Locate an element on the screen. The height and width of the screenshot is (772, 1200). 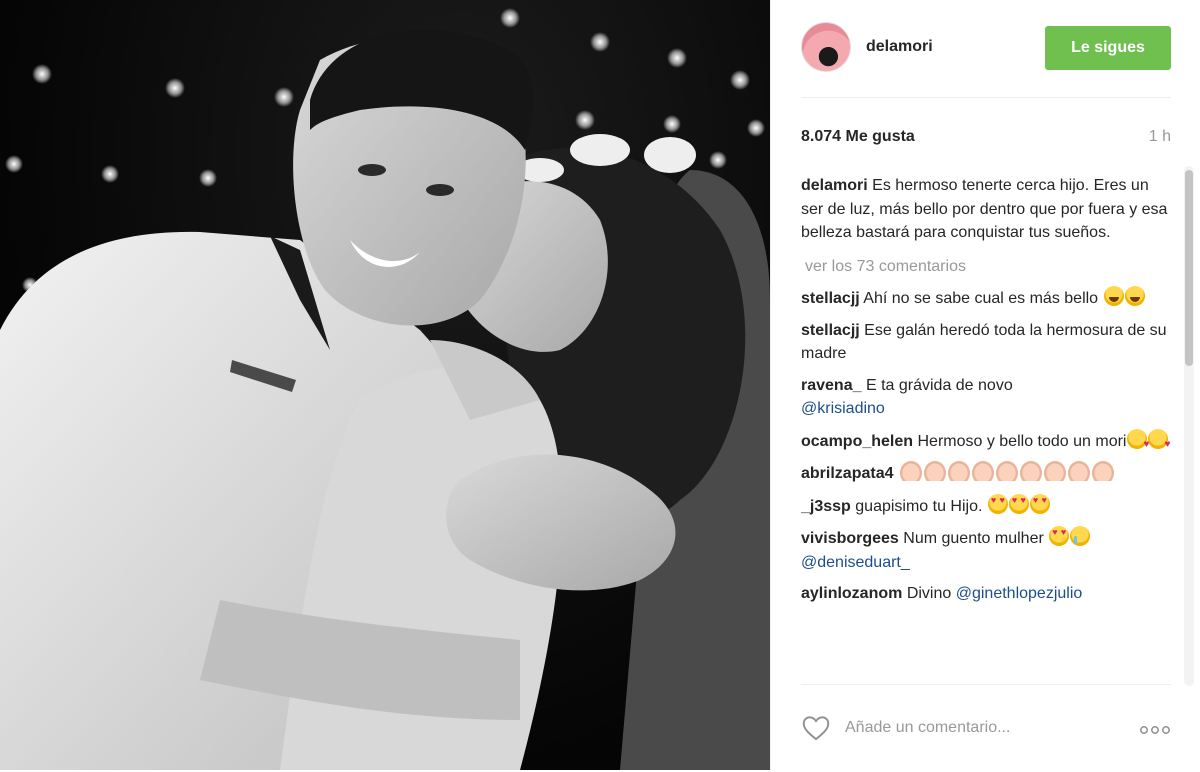
crying-emoji-icon is located at coordinates (1080, 536).